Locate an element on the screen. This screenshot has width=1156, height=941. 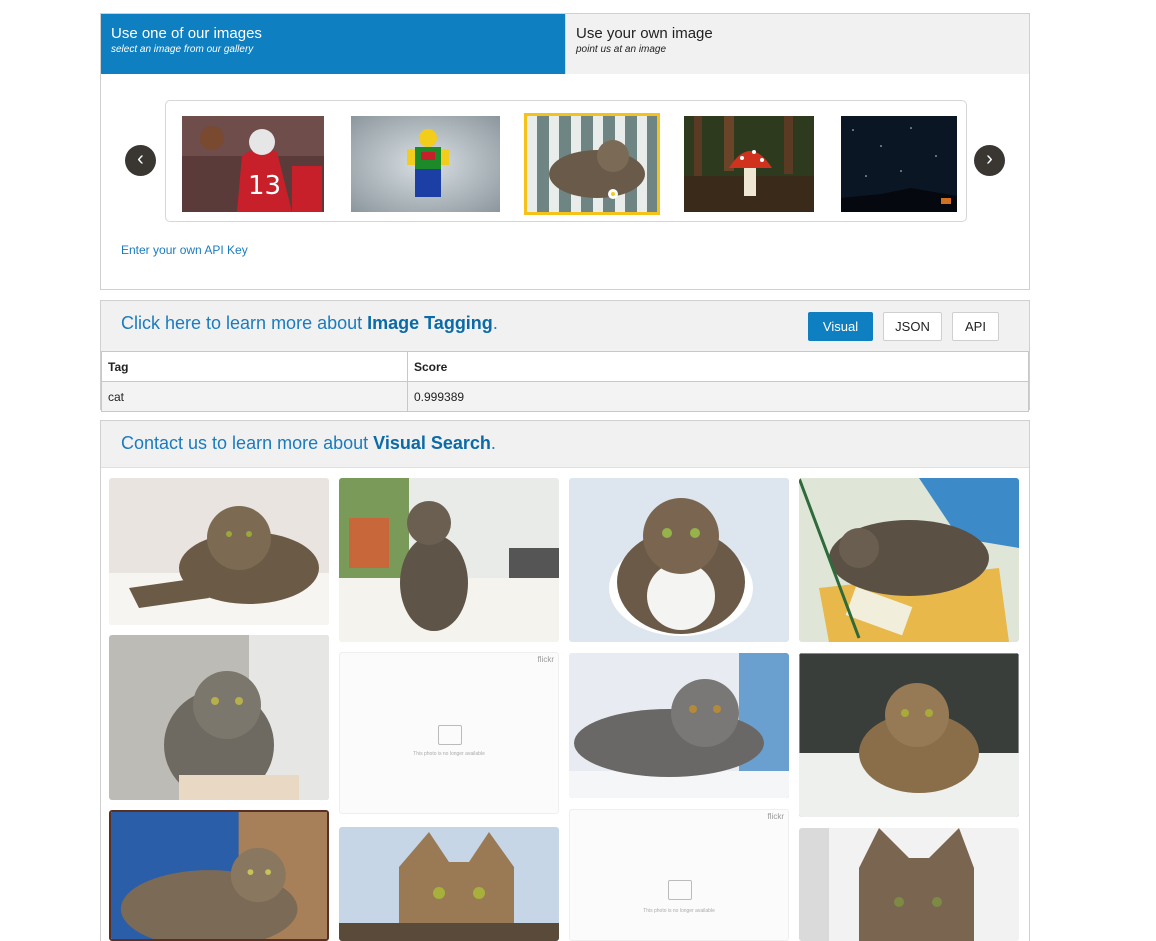
vs-prefix: Contact us to learn more about is located at coordinates (247, 443).